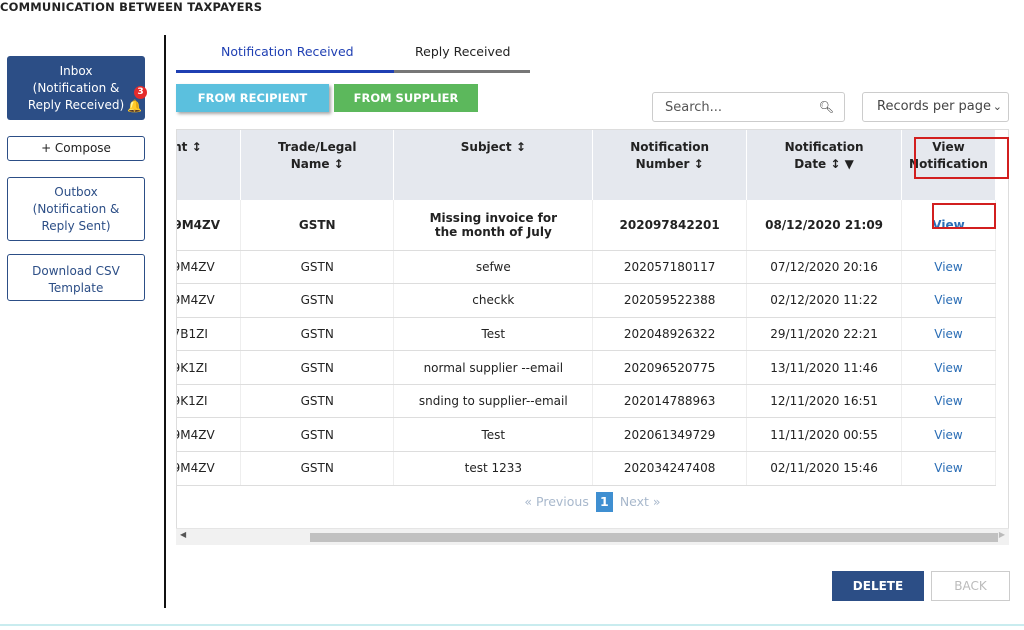 This screenshot has width=1024, height=630. Describe the element at coordinates (76, 148) in the screenshot. I see `compose-button: + Compose` at that location.